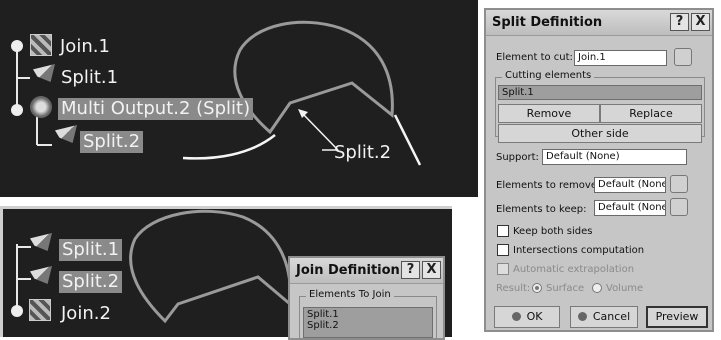  I want to click on support-field: Default (None), so click(614, 157).